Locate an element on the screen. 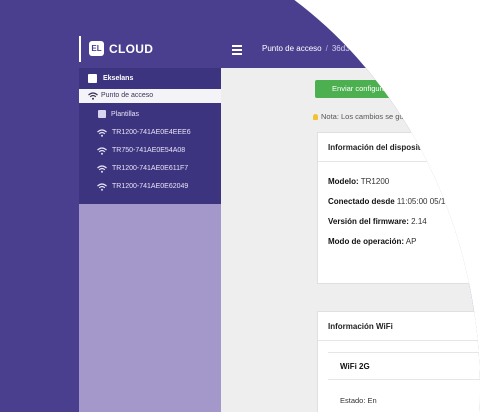  sidebar-item-label: Plantillas is located at coordinates (125, 114).